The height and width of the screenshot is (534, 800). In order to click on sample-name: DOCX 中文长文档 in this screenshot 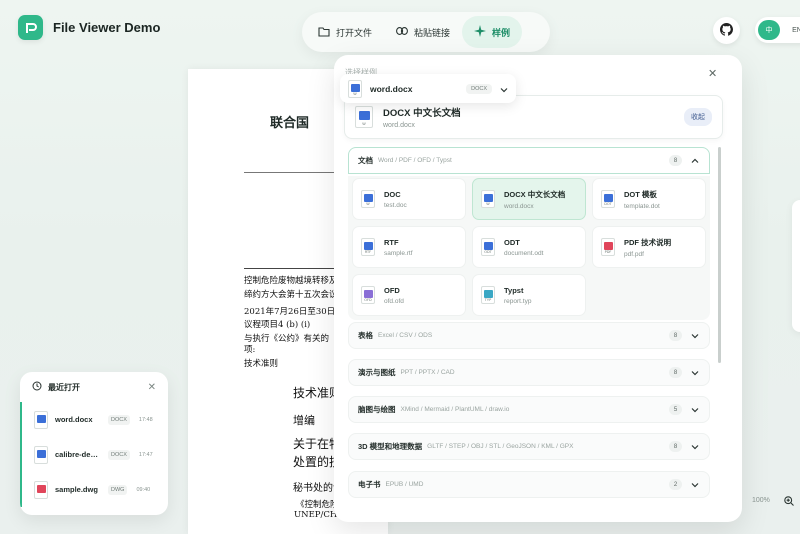, I will do `click(535, 194)`.